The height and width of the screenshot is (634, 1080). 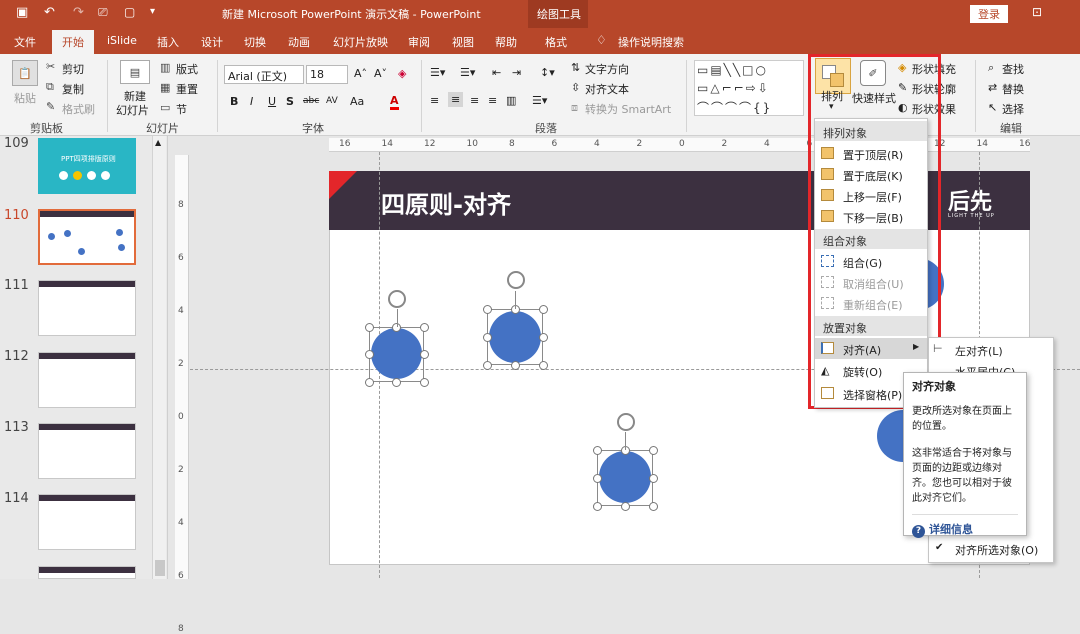 I want to click on strikethrough-button: abc, so click(x=311, y=101).